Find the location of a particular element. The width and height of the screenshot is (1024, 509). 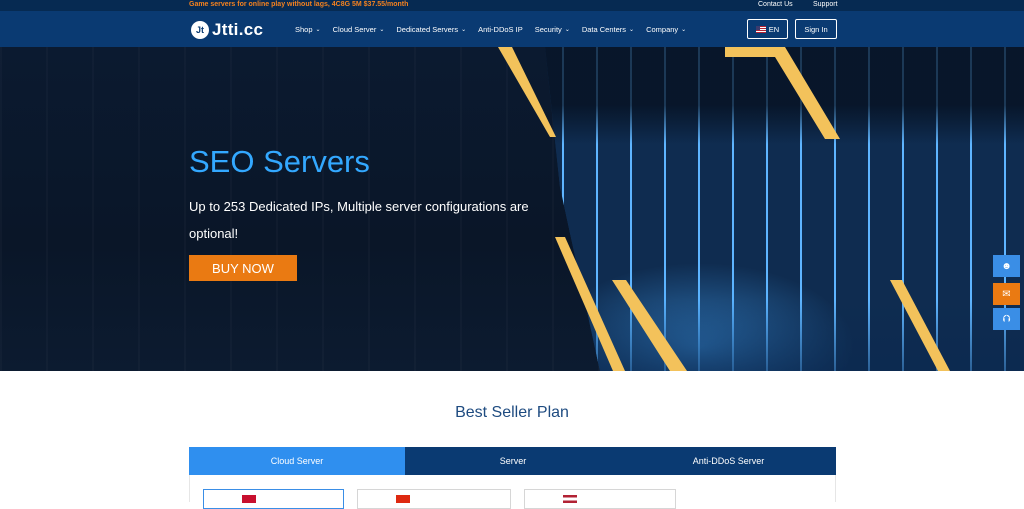

hero-title: SEO Servers is located at coordinates (279, 161).